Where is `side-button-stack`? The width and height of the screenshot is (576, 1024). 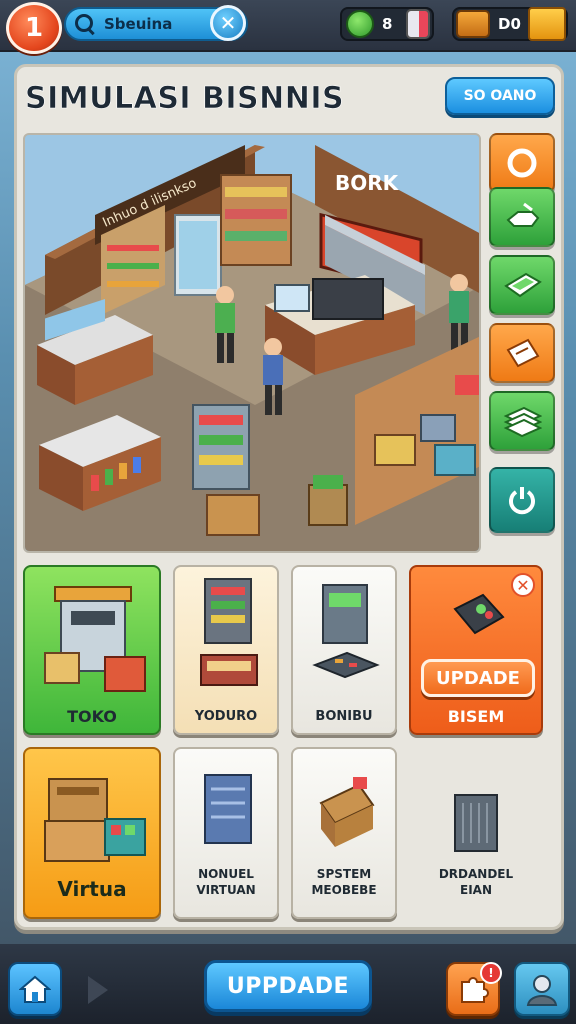
side-button-stack is located at coordinates (522, 421).